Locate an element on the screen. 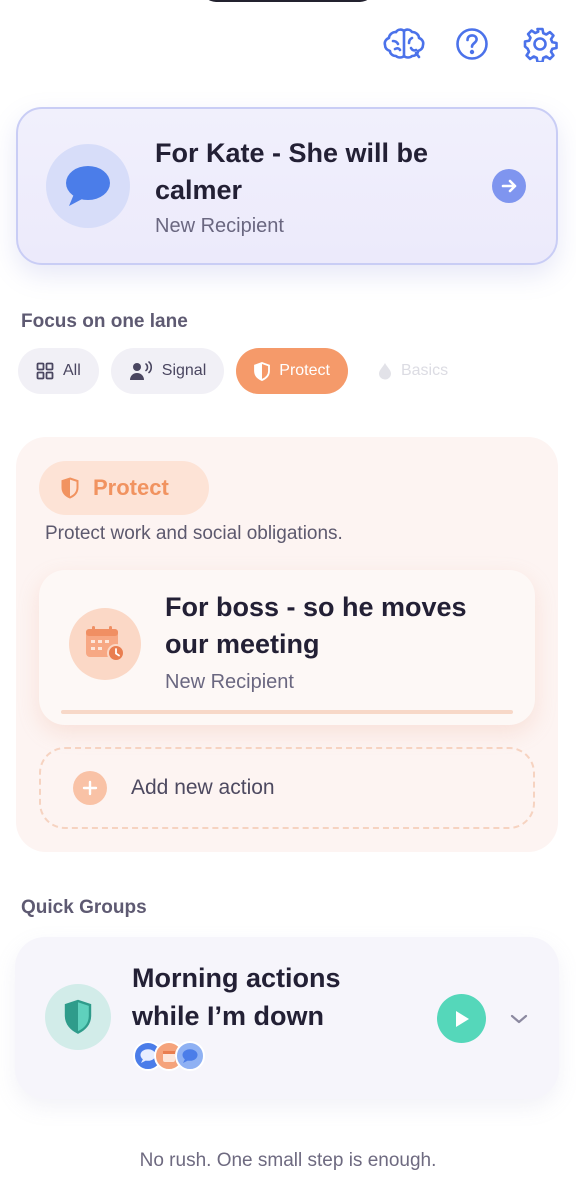 The width and height of the screenshot is (576, 1192). footer-note: No rush. One small step is enough. is located at coordinates (288, 1160).